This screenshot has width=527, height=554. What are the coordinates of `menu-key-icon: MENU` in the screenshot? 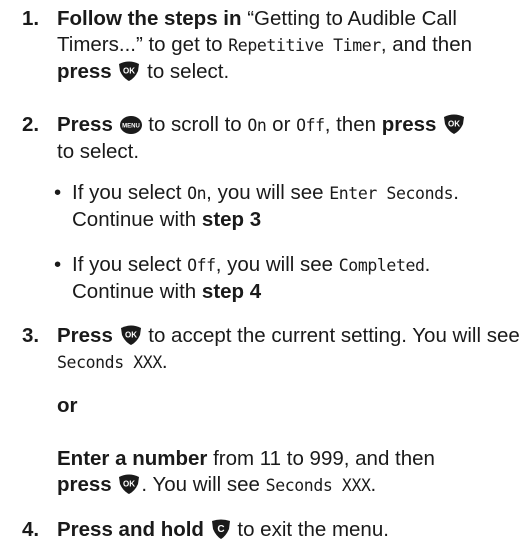 It's located at (130, 125).